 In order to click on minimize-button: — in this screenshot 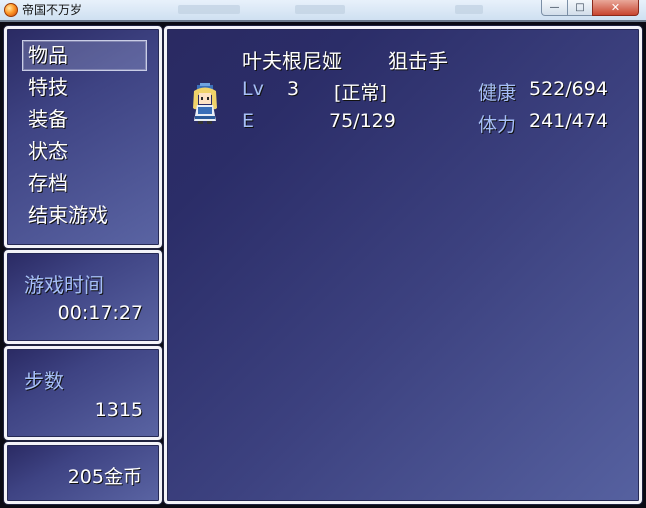, I will do `click(554, 8)`.